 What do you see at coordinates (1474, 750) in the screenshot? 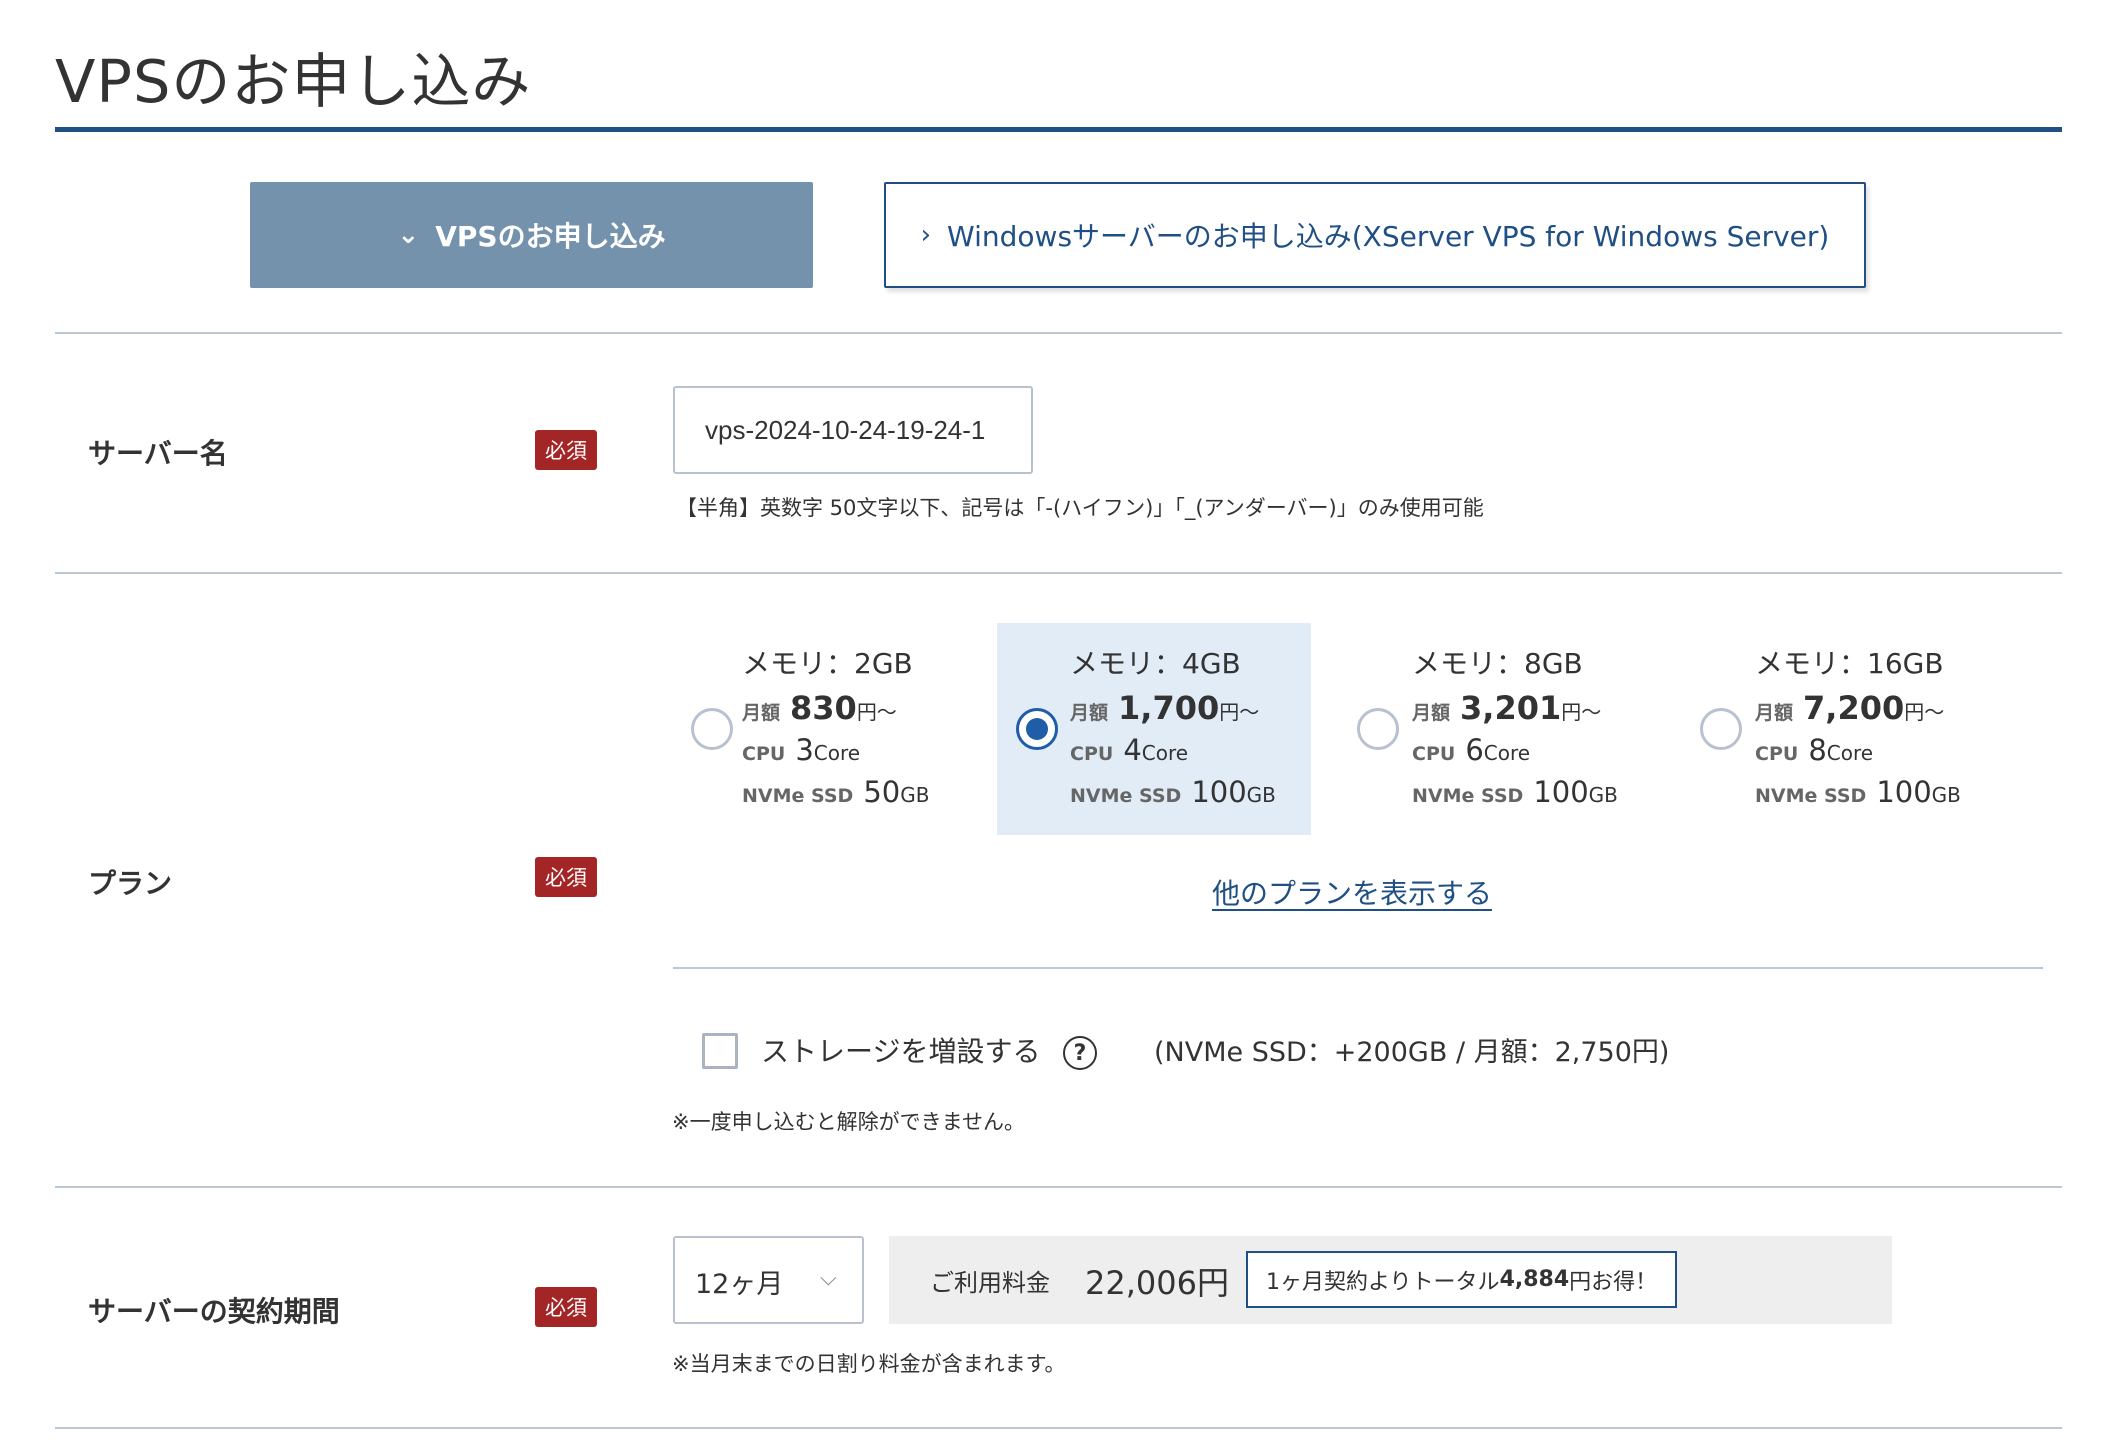
I see `plan-cpu: 6` at bounding box center [1474, 750].